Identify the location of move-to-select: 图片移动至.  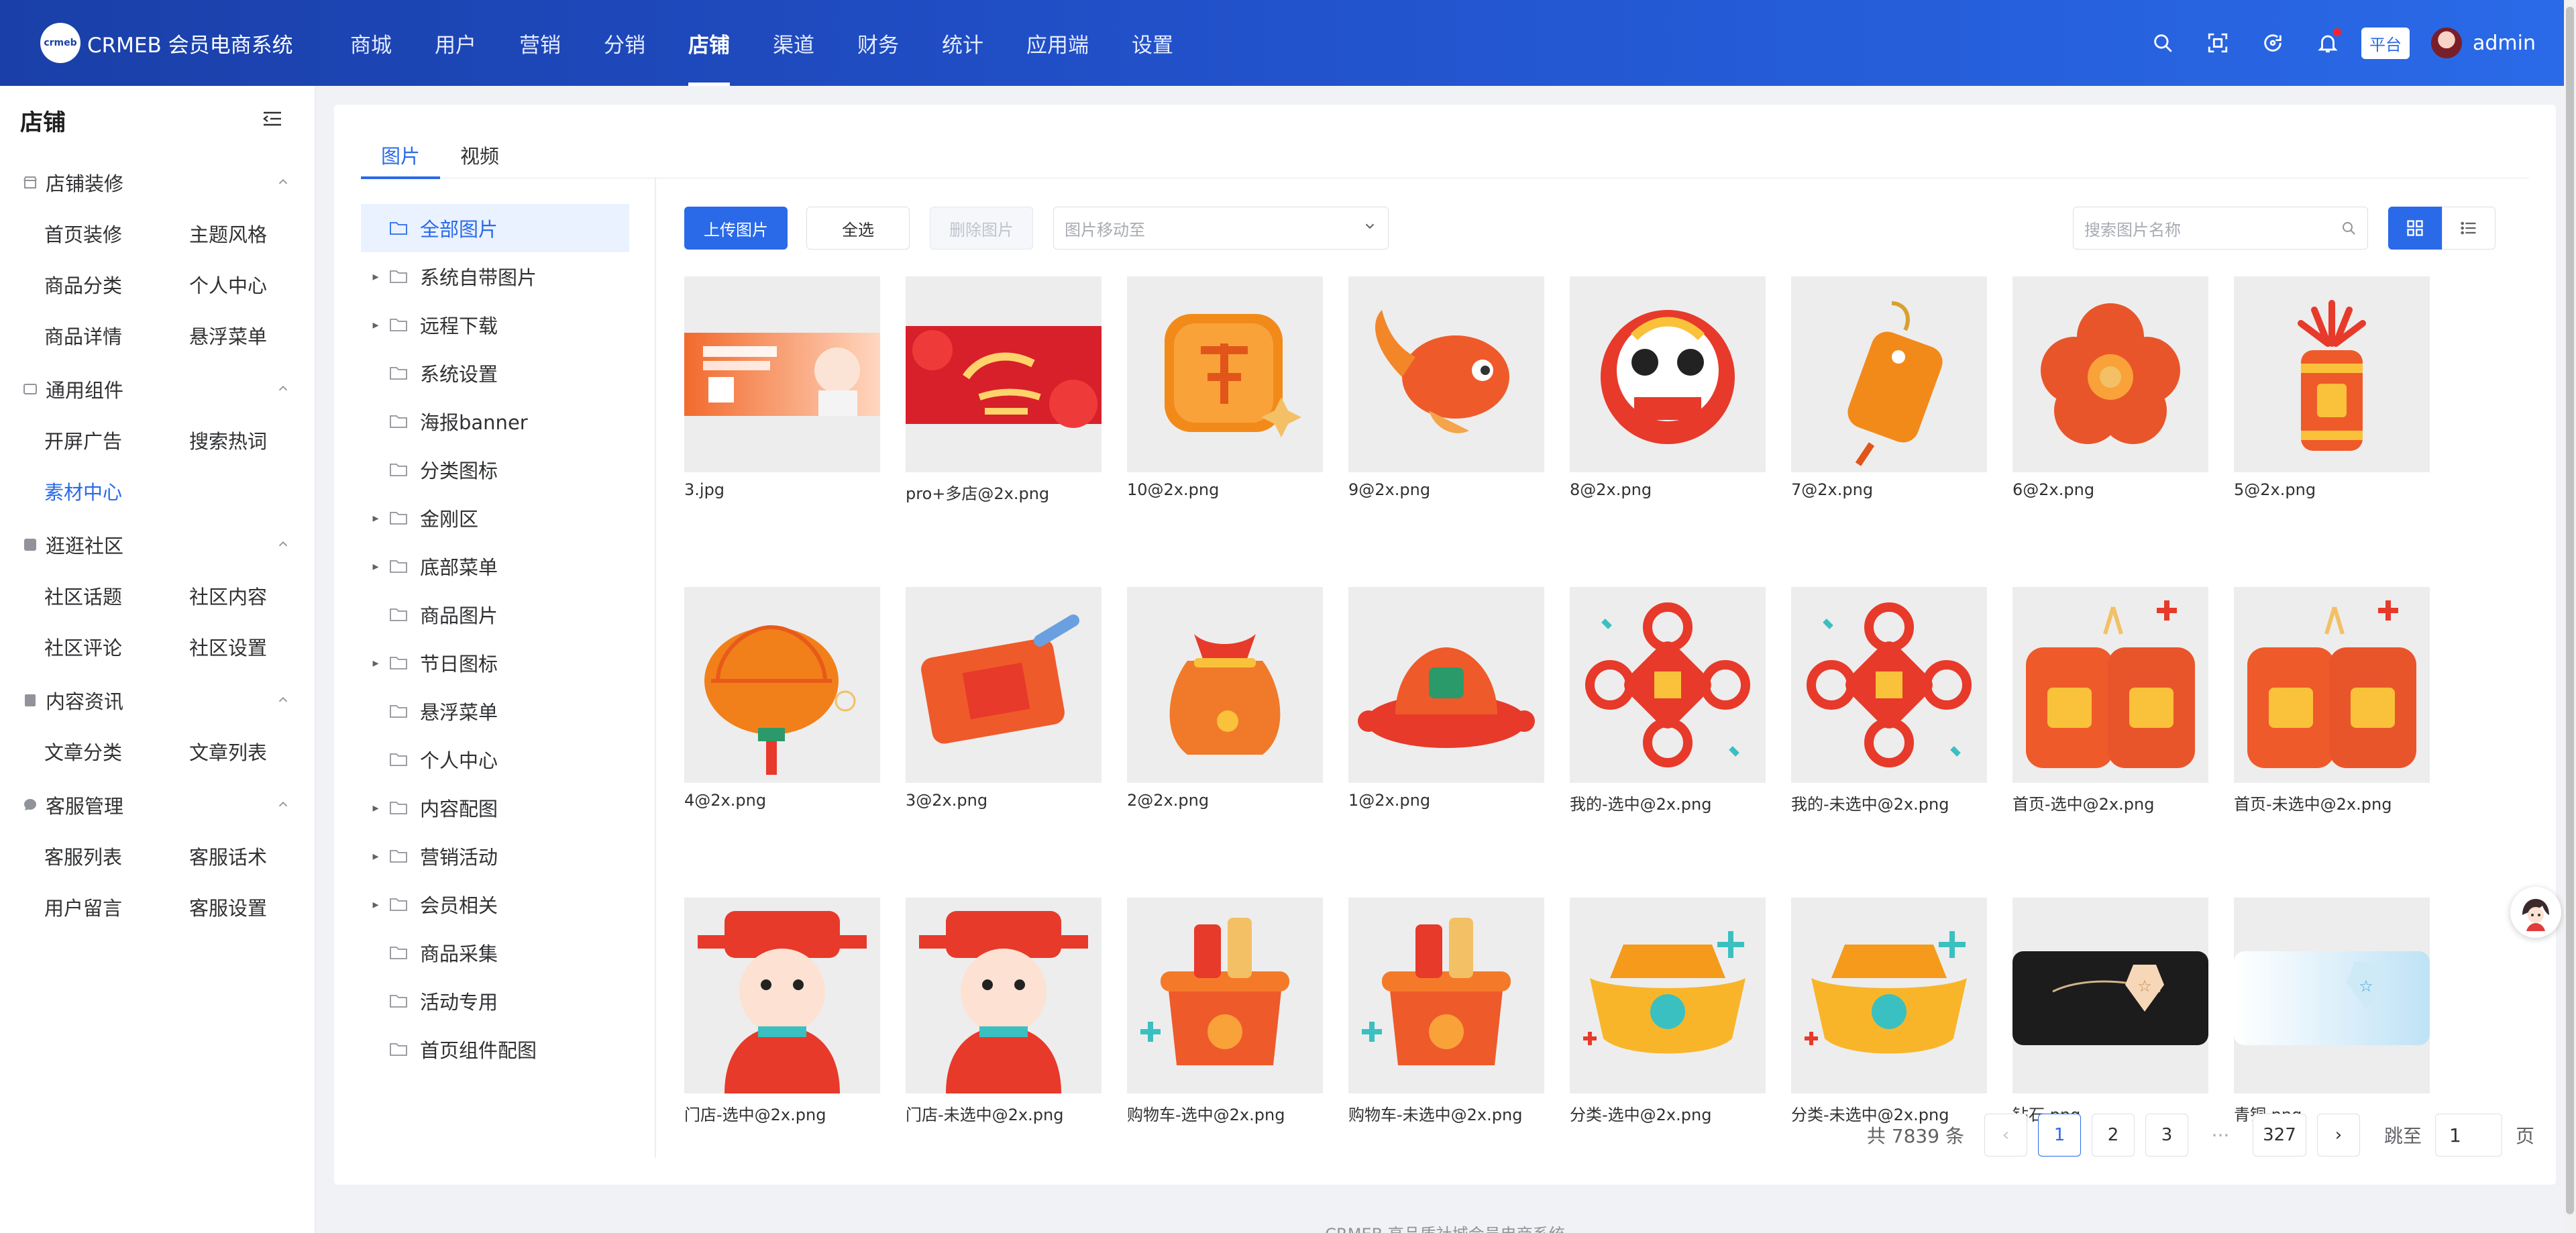
(1221, 228).